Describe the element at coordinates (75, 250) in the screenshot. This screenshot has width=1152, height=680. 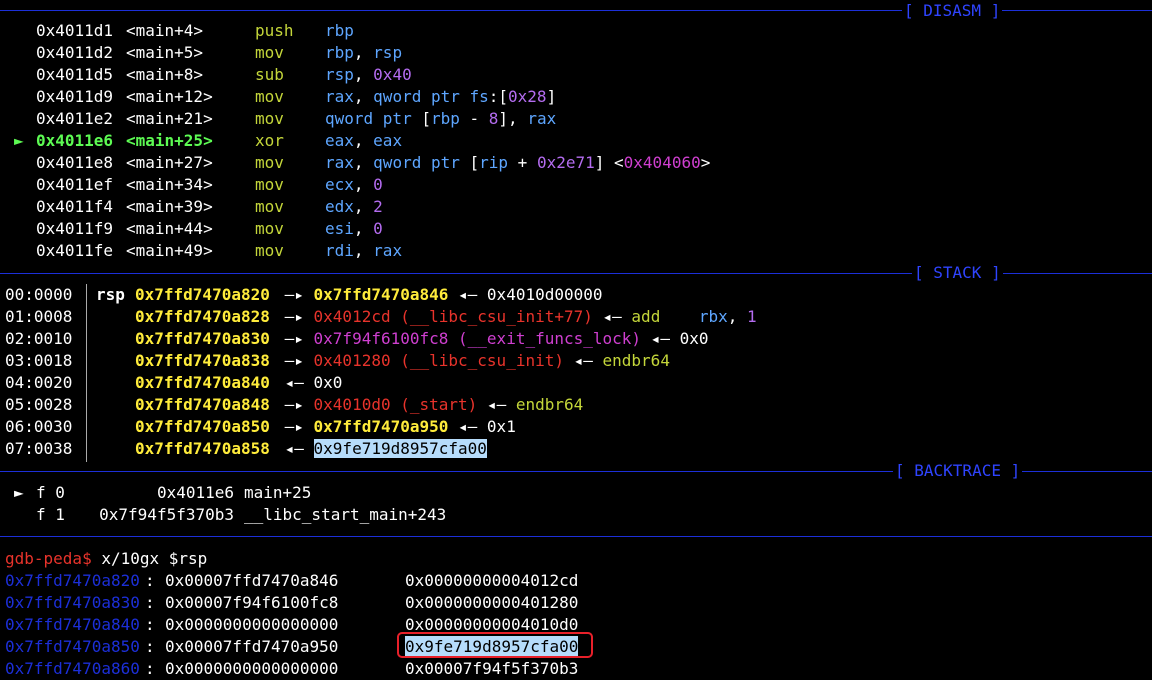
I see `instruction-address: 0x4011fe` at that location.